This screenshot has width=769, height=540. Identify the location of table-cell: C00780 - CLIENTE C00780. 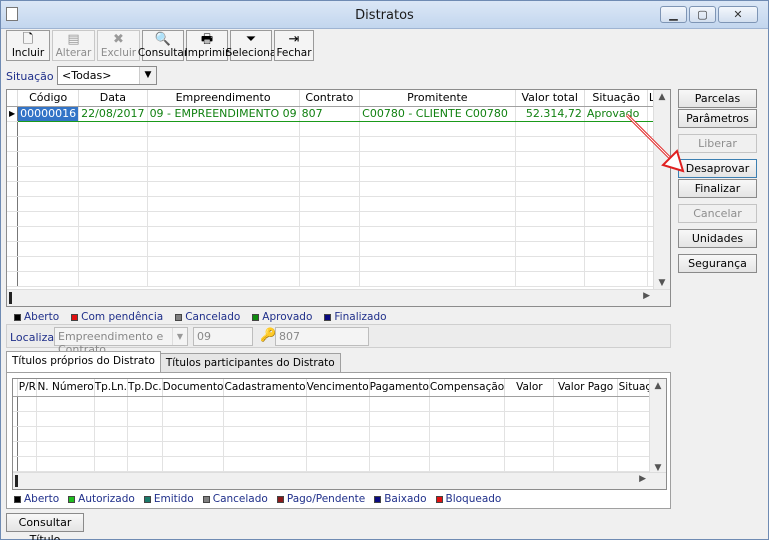
(437, 113).